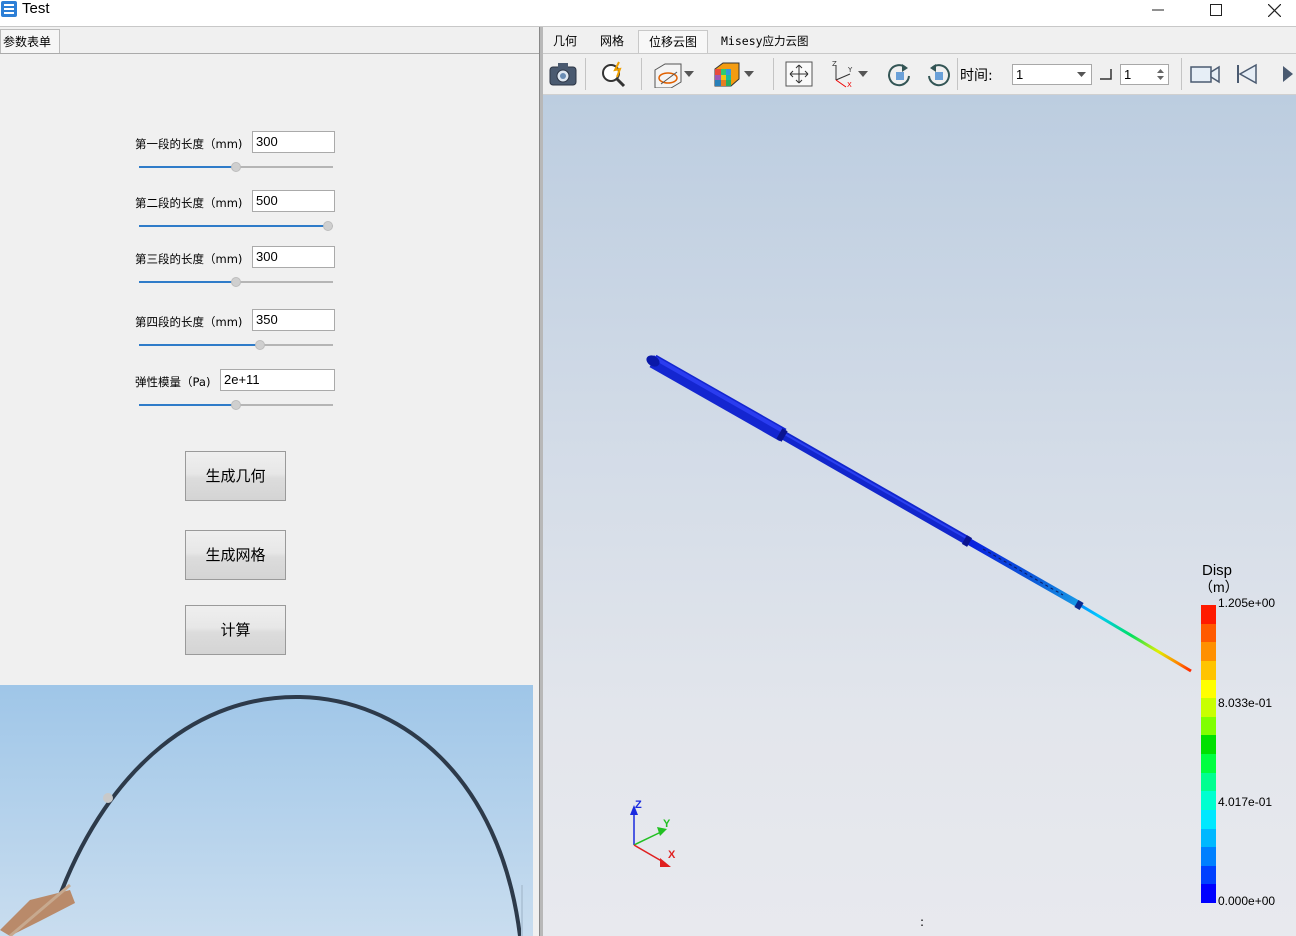 The height and width of the screenshot is (936, 1296). What do you see at coordinates (1247, 603) in the screenshot?
I see `legend-max-label: 1.205e+00` at bounding box center [1247, 603].